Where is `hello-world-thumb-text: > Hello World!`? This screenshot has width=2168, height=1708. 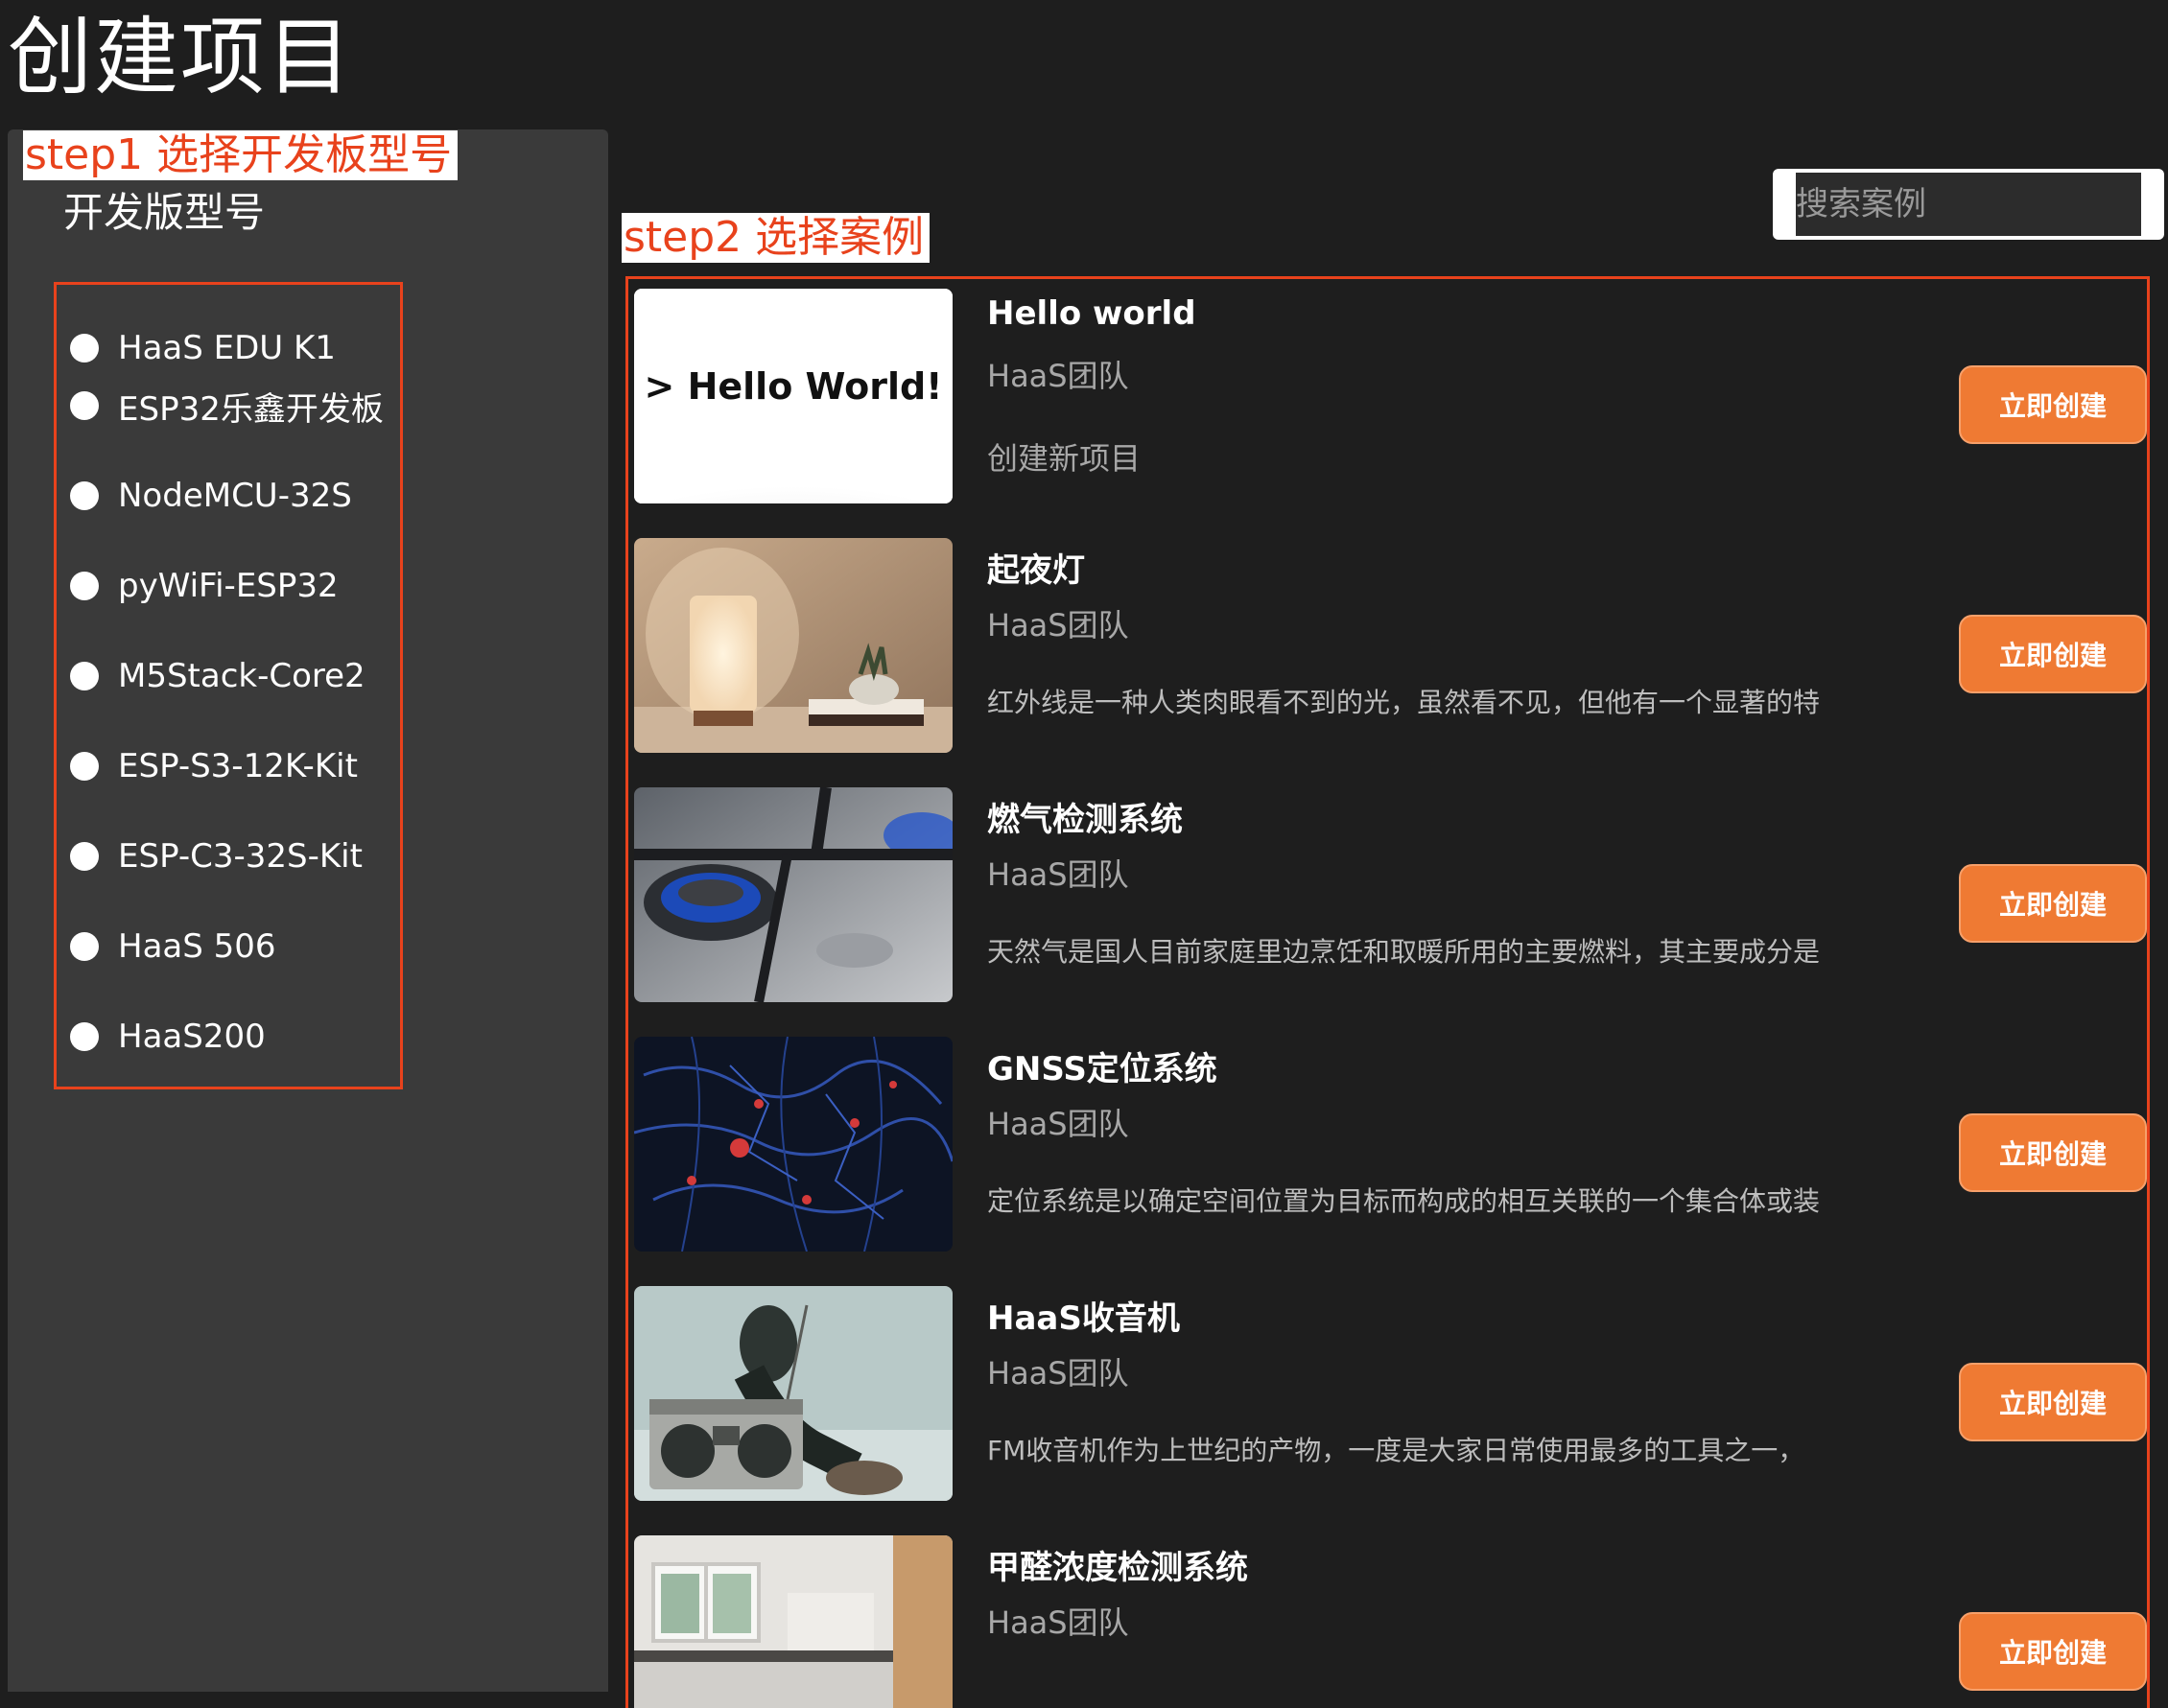 hello-world-thumb-text: > Hello World! is located at coordinates (793, 387).